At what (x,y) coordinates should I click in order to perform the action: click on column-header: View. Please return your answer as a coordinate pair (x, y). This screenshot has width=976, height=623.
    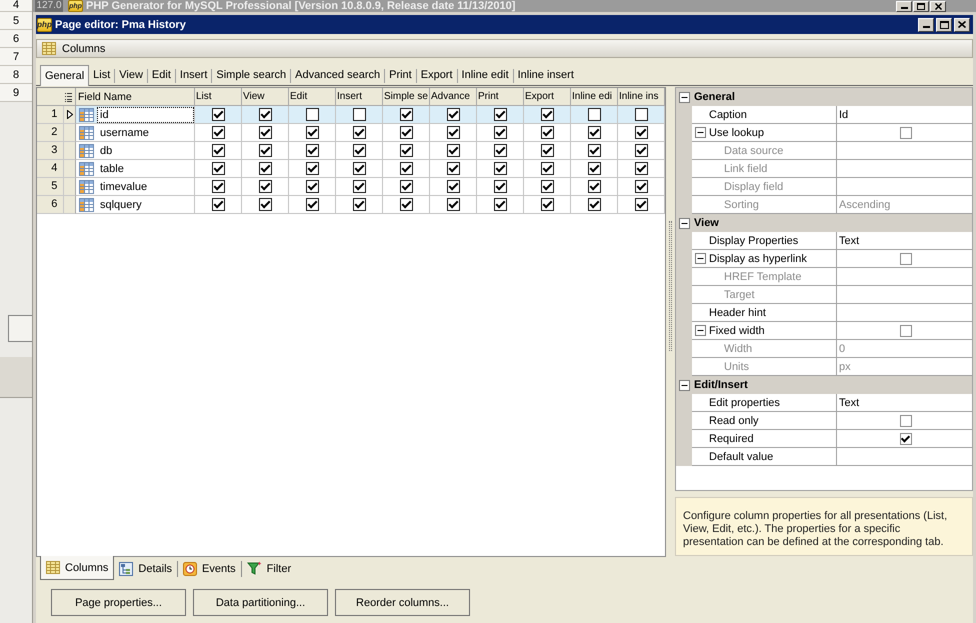
    Looking at the image, I should click on (265, 97).